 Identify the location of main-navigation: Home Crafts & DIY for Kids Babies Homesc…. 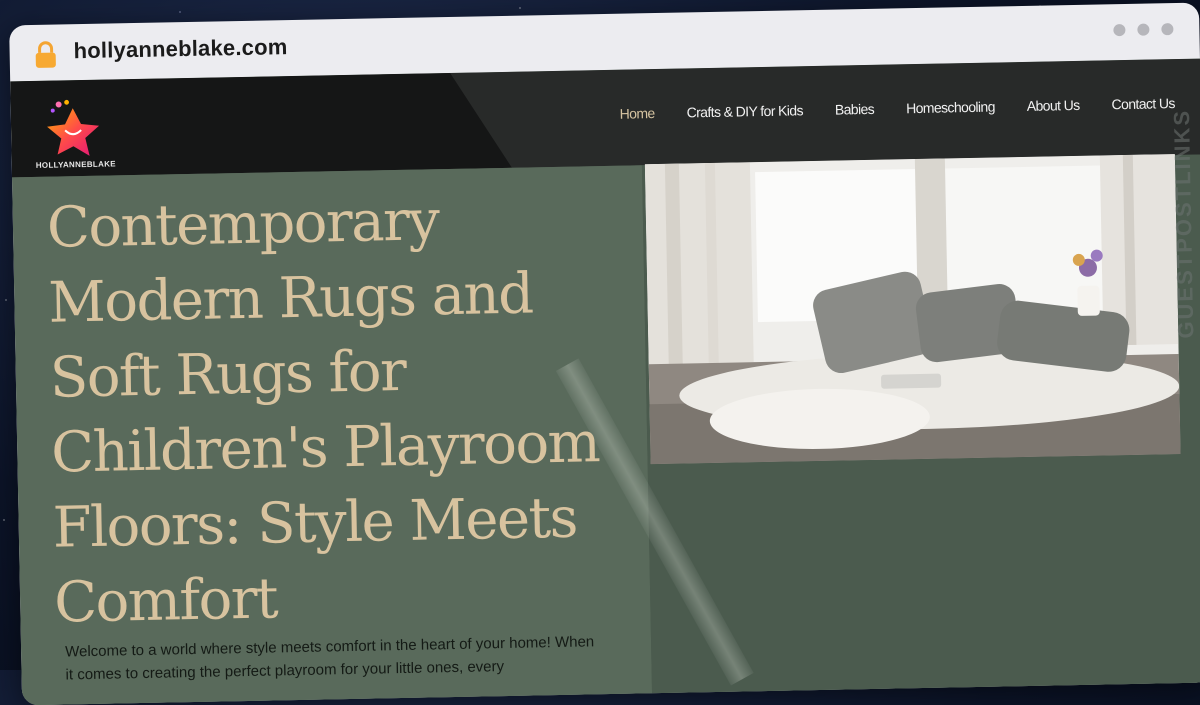
(897, 108).